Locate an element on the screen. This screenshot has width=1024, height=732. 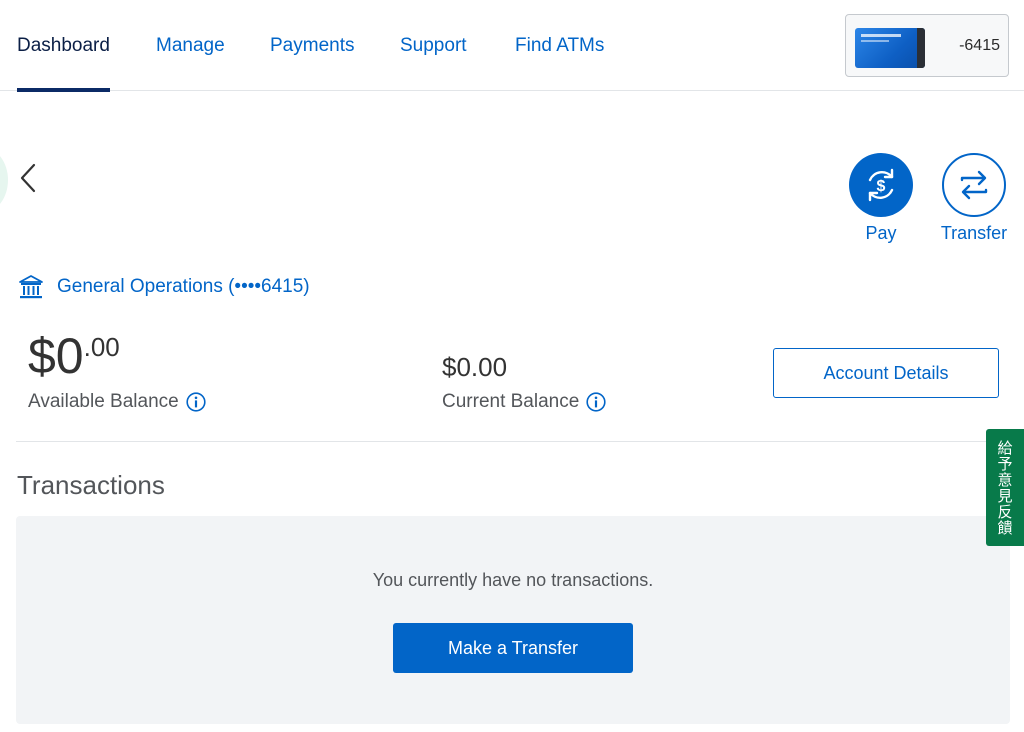
transactions-heading: Transactions is located at coordinates (91, 485).